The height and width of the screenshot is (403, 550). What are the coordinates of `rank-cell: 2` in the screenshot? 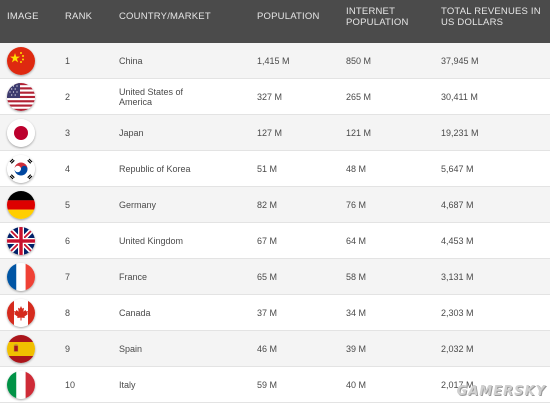 It's located at (68, 96).